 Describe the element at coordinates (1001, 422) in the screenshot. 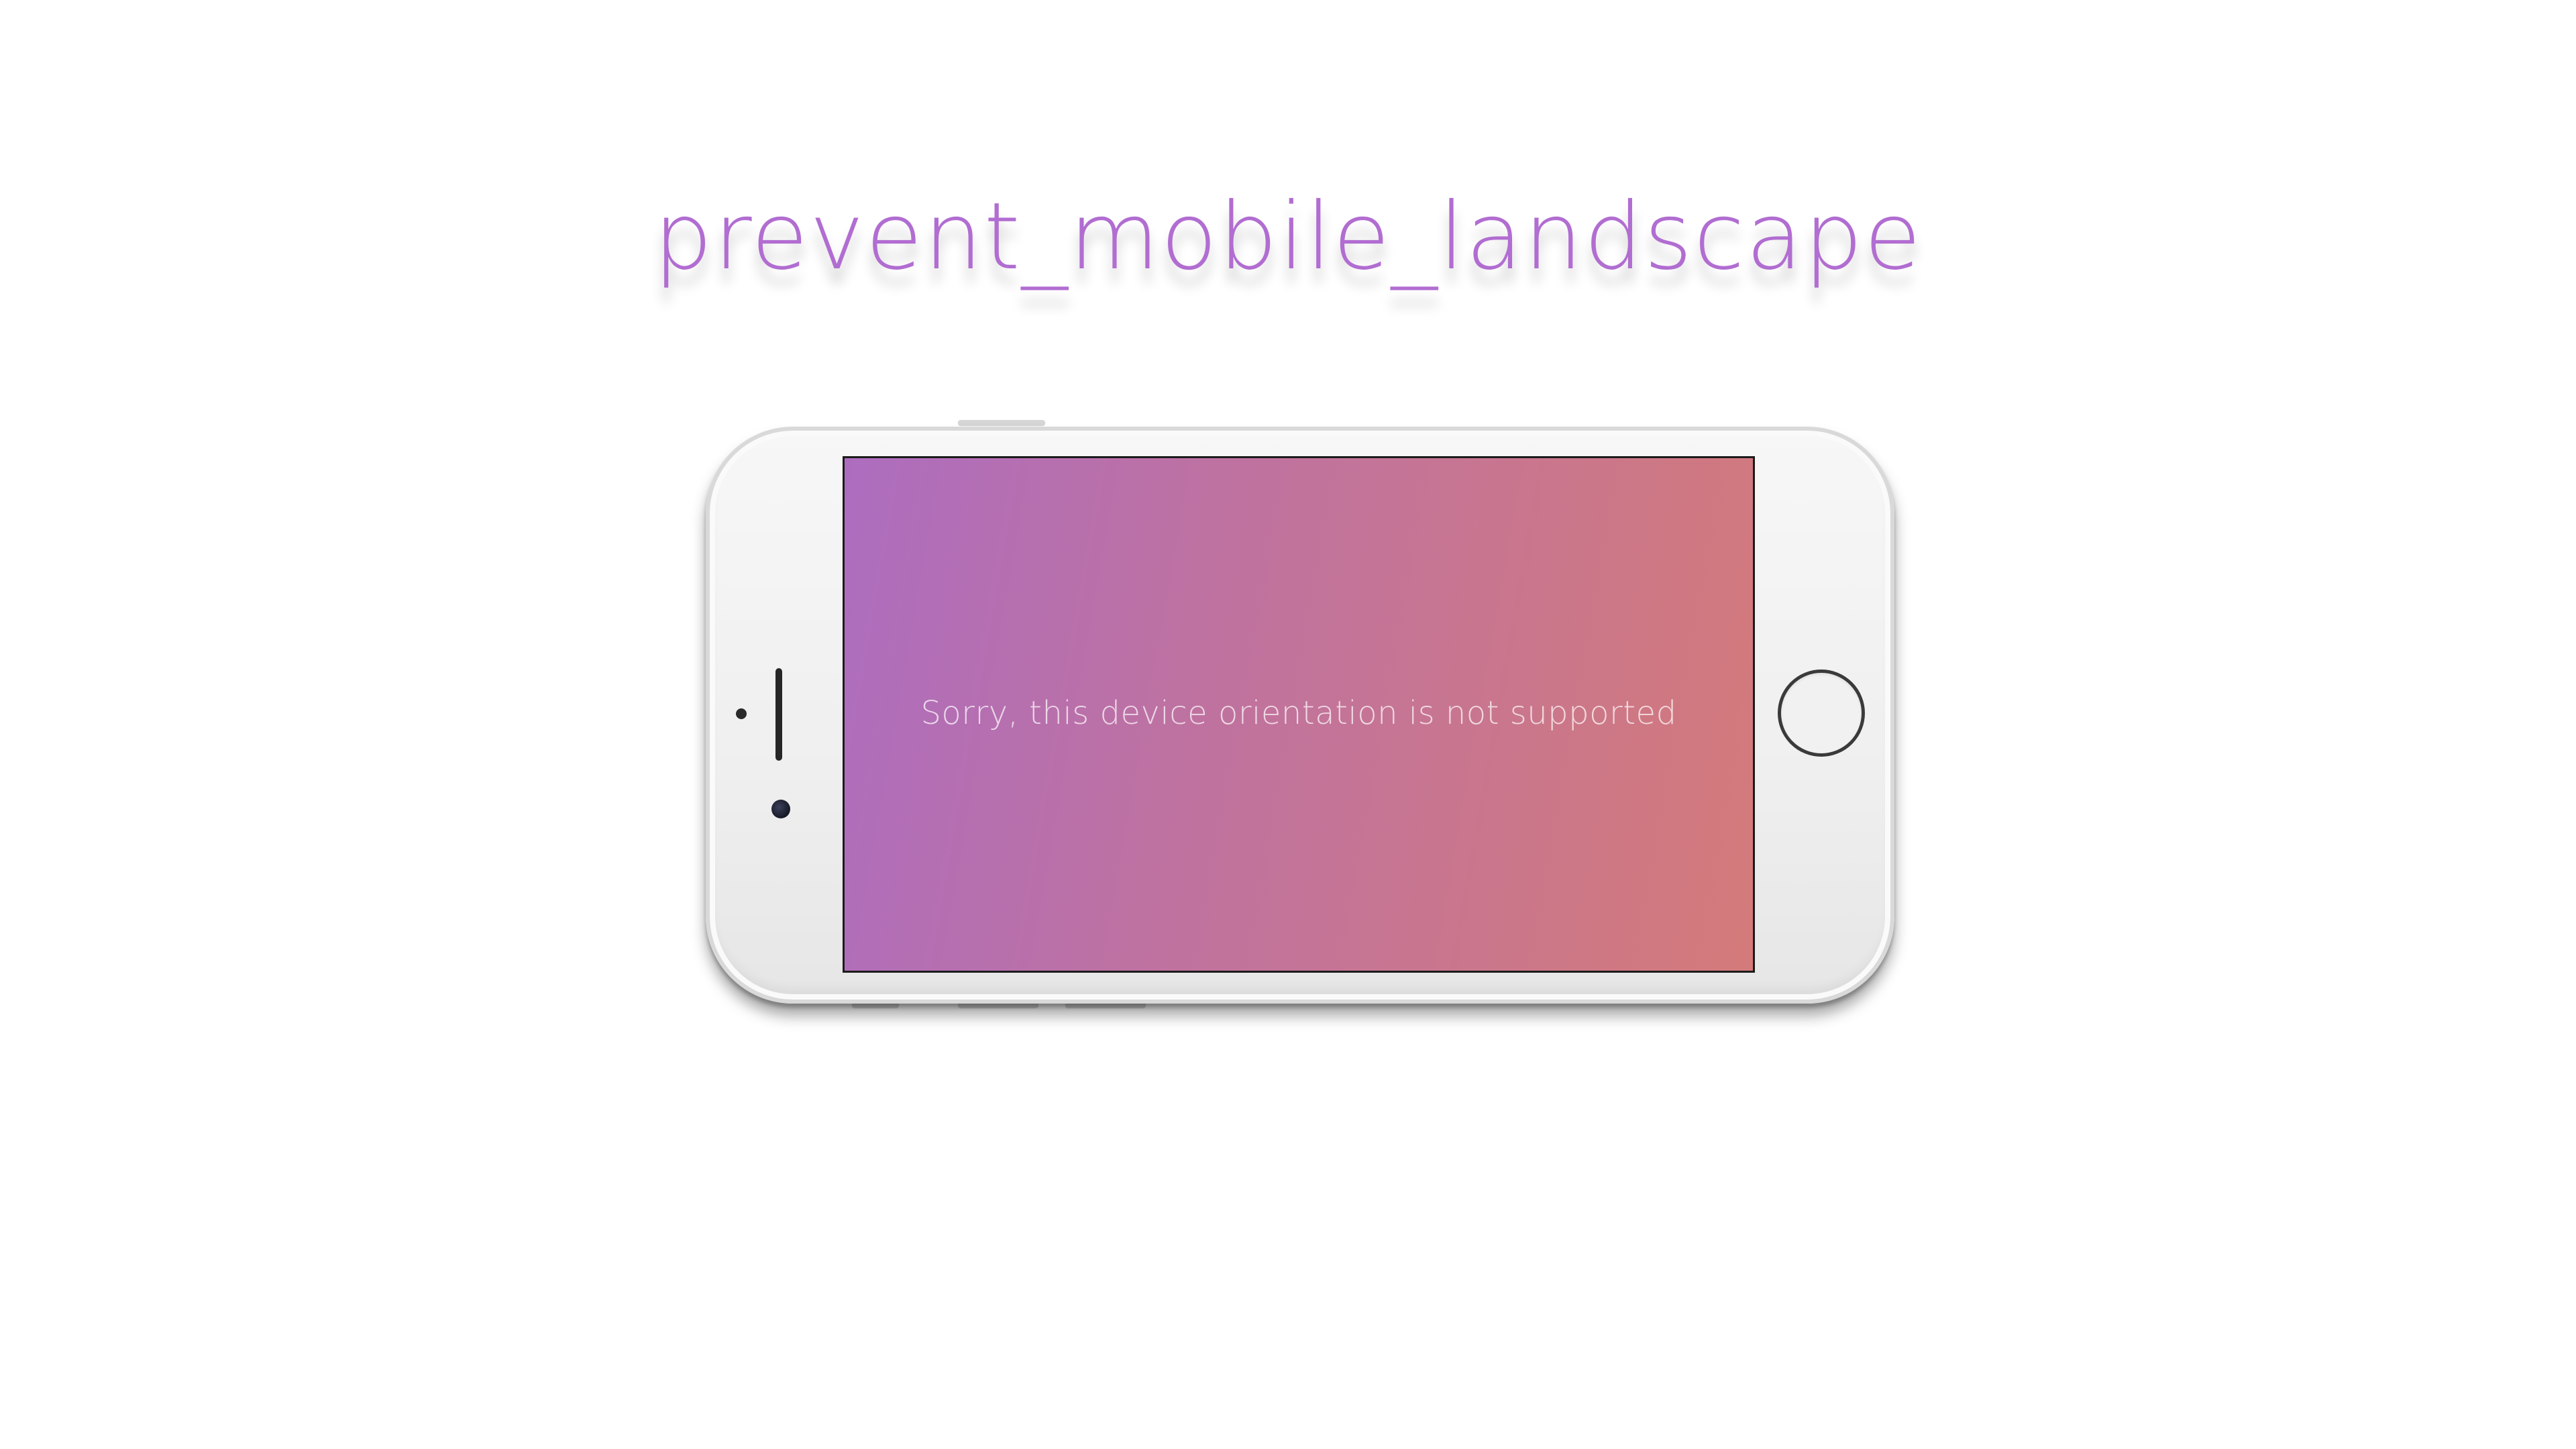

I see `power-side-button` at that location.